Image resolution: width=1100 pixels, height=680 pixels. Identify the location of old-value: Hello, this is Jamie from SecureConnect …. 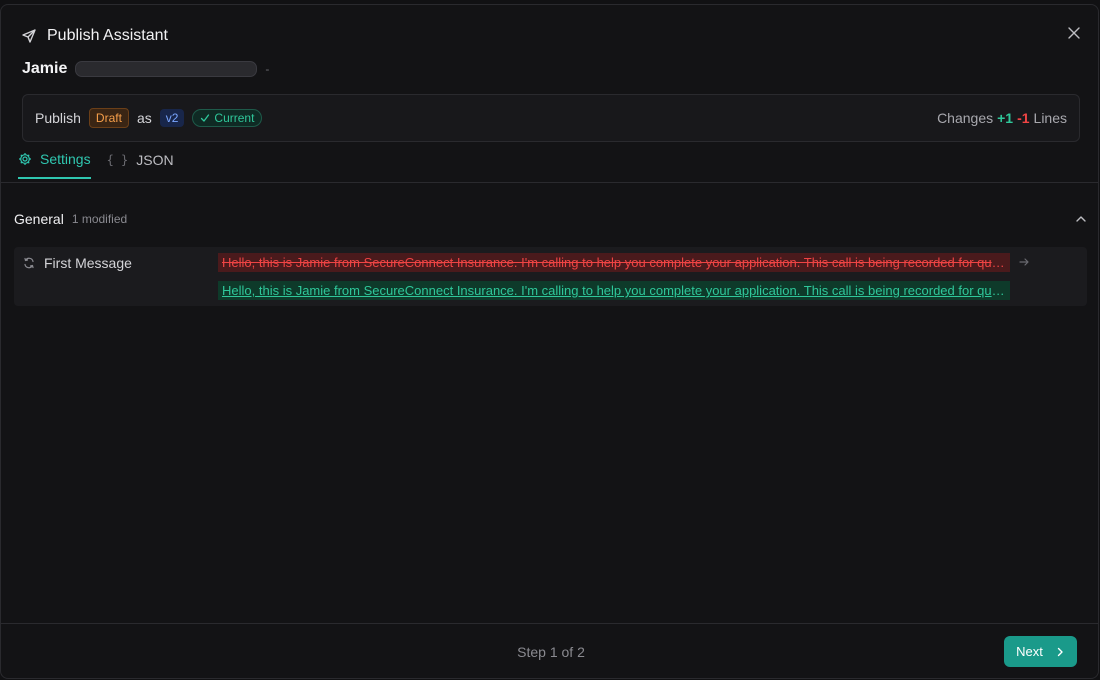
(614, 262).